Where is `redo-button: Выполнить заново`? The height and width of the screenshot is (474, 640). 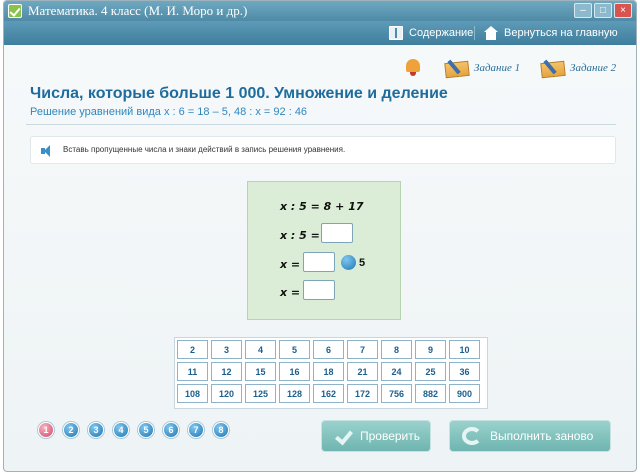
redo-button: Выполнить заново is located at coordinates (530, 436).